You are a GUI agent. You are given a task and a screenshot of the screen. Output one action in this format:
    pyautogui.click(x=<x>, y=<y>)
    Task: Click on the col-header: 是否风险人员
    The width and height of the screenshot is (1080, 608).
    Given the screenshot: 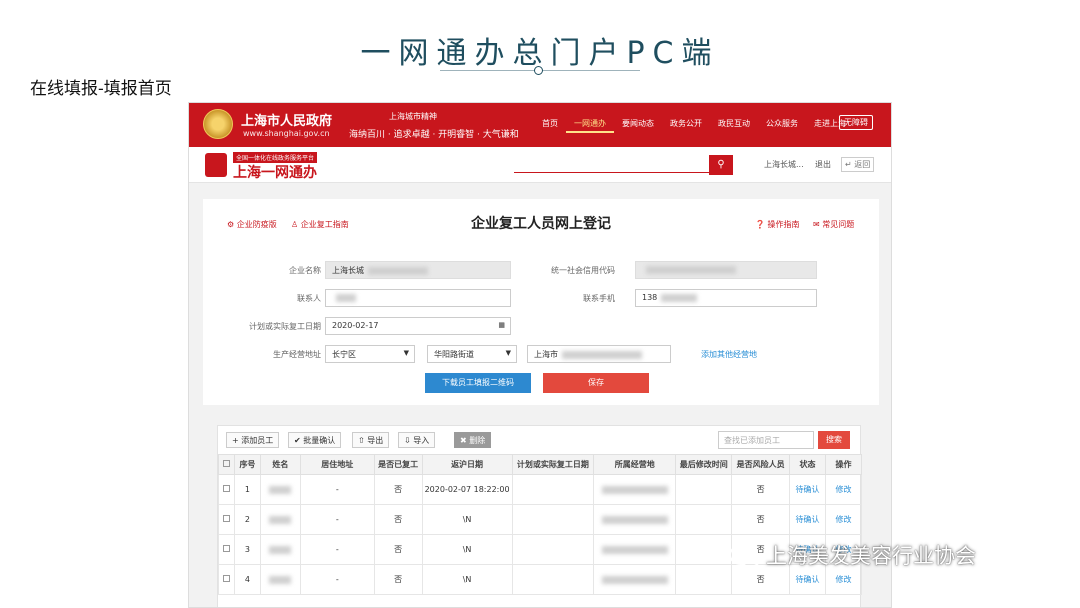 What is the action you would take?
    pyautogui.click(x=761, y=464)
    